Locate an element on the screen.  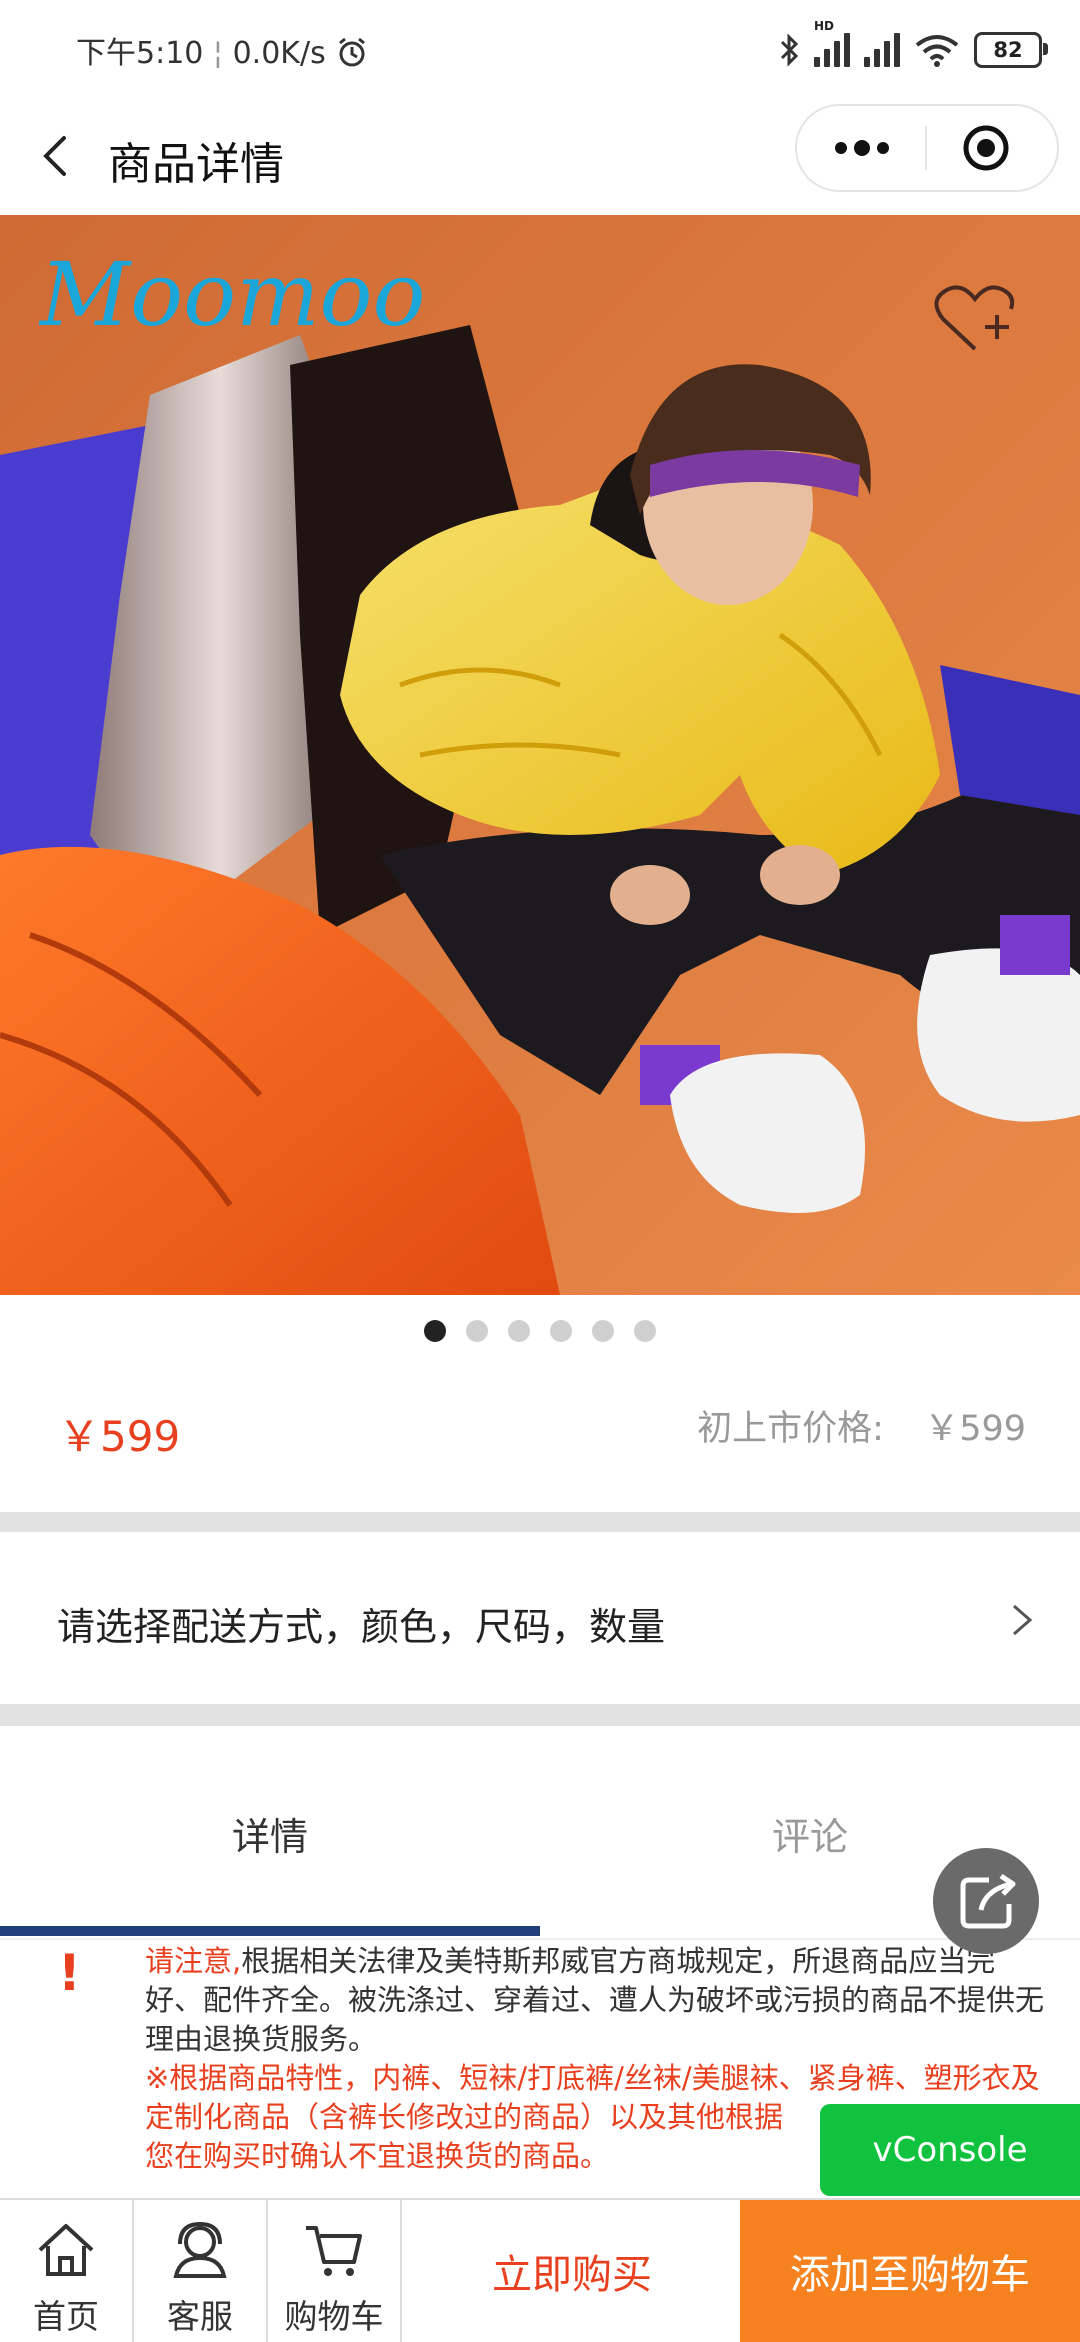
service-button: 客服 is located at coordinates (201, 2271).